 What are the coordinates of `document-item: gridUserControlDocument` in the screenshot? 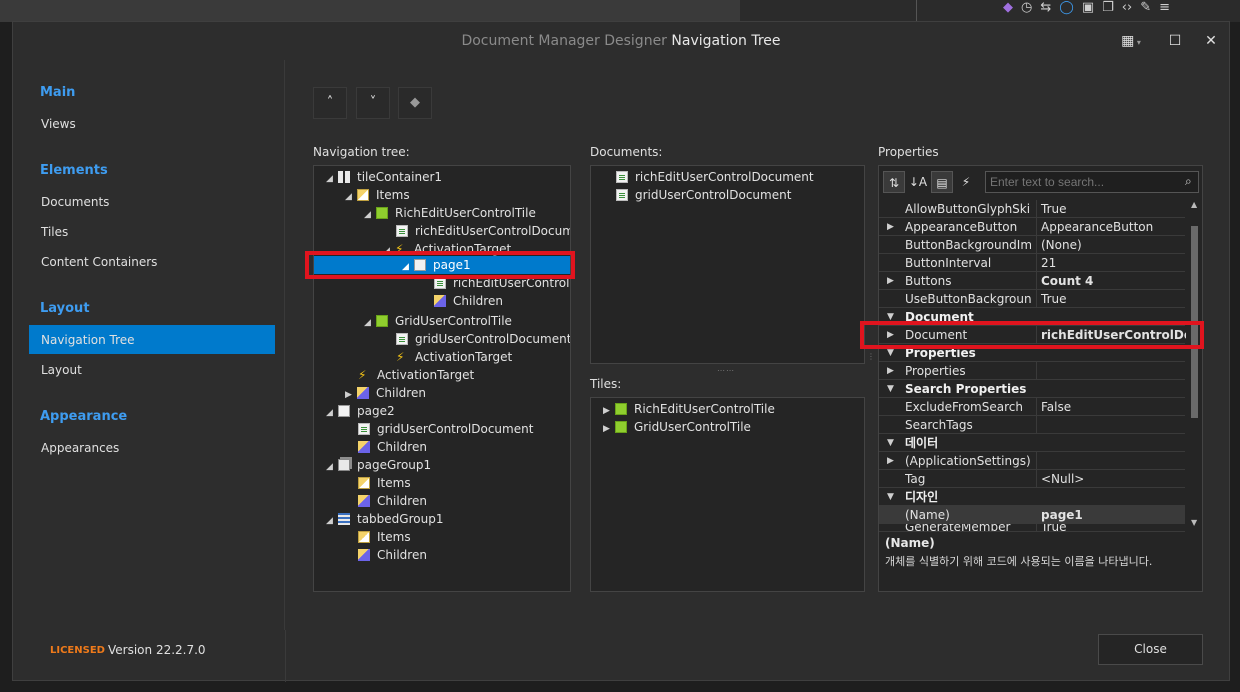 It's located at (703, 195).